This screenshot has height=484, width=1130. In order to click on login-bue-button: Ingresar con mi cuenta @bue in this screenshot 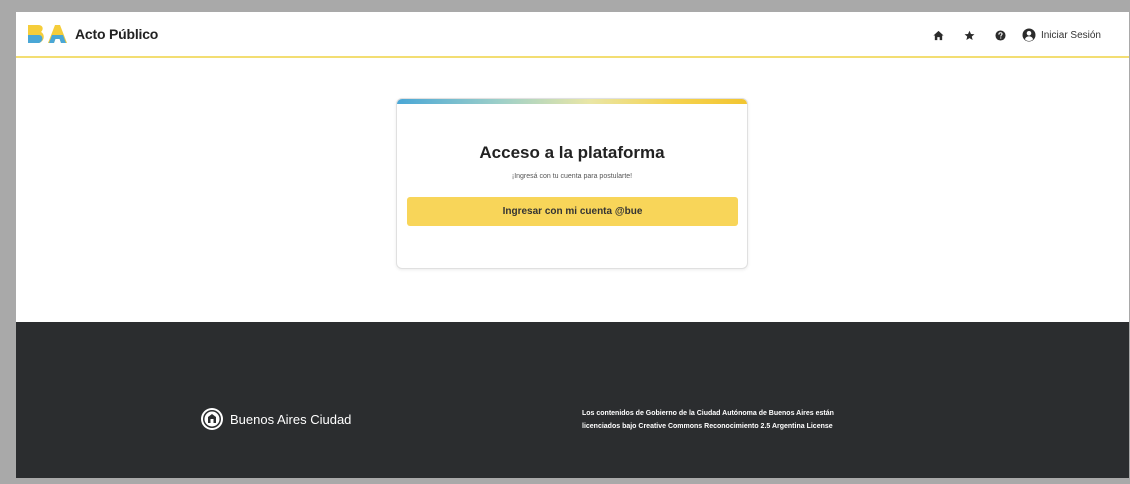, I will do `click(572, 211)`.